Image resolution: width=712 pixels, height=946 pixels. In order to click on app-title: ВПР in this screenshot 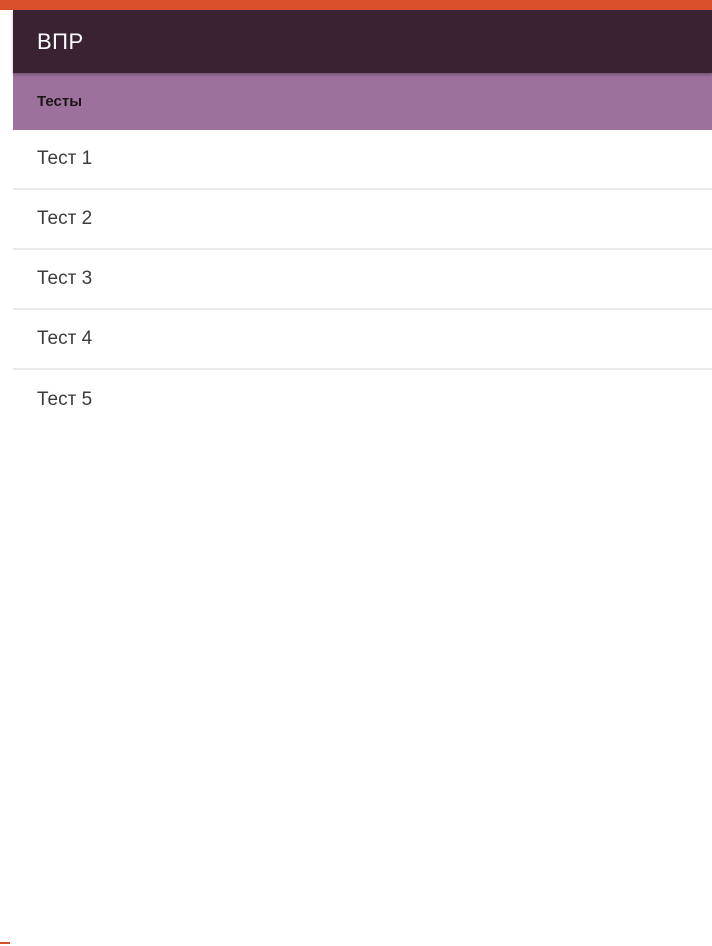, I will do `click(60, 41)`.